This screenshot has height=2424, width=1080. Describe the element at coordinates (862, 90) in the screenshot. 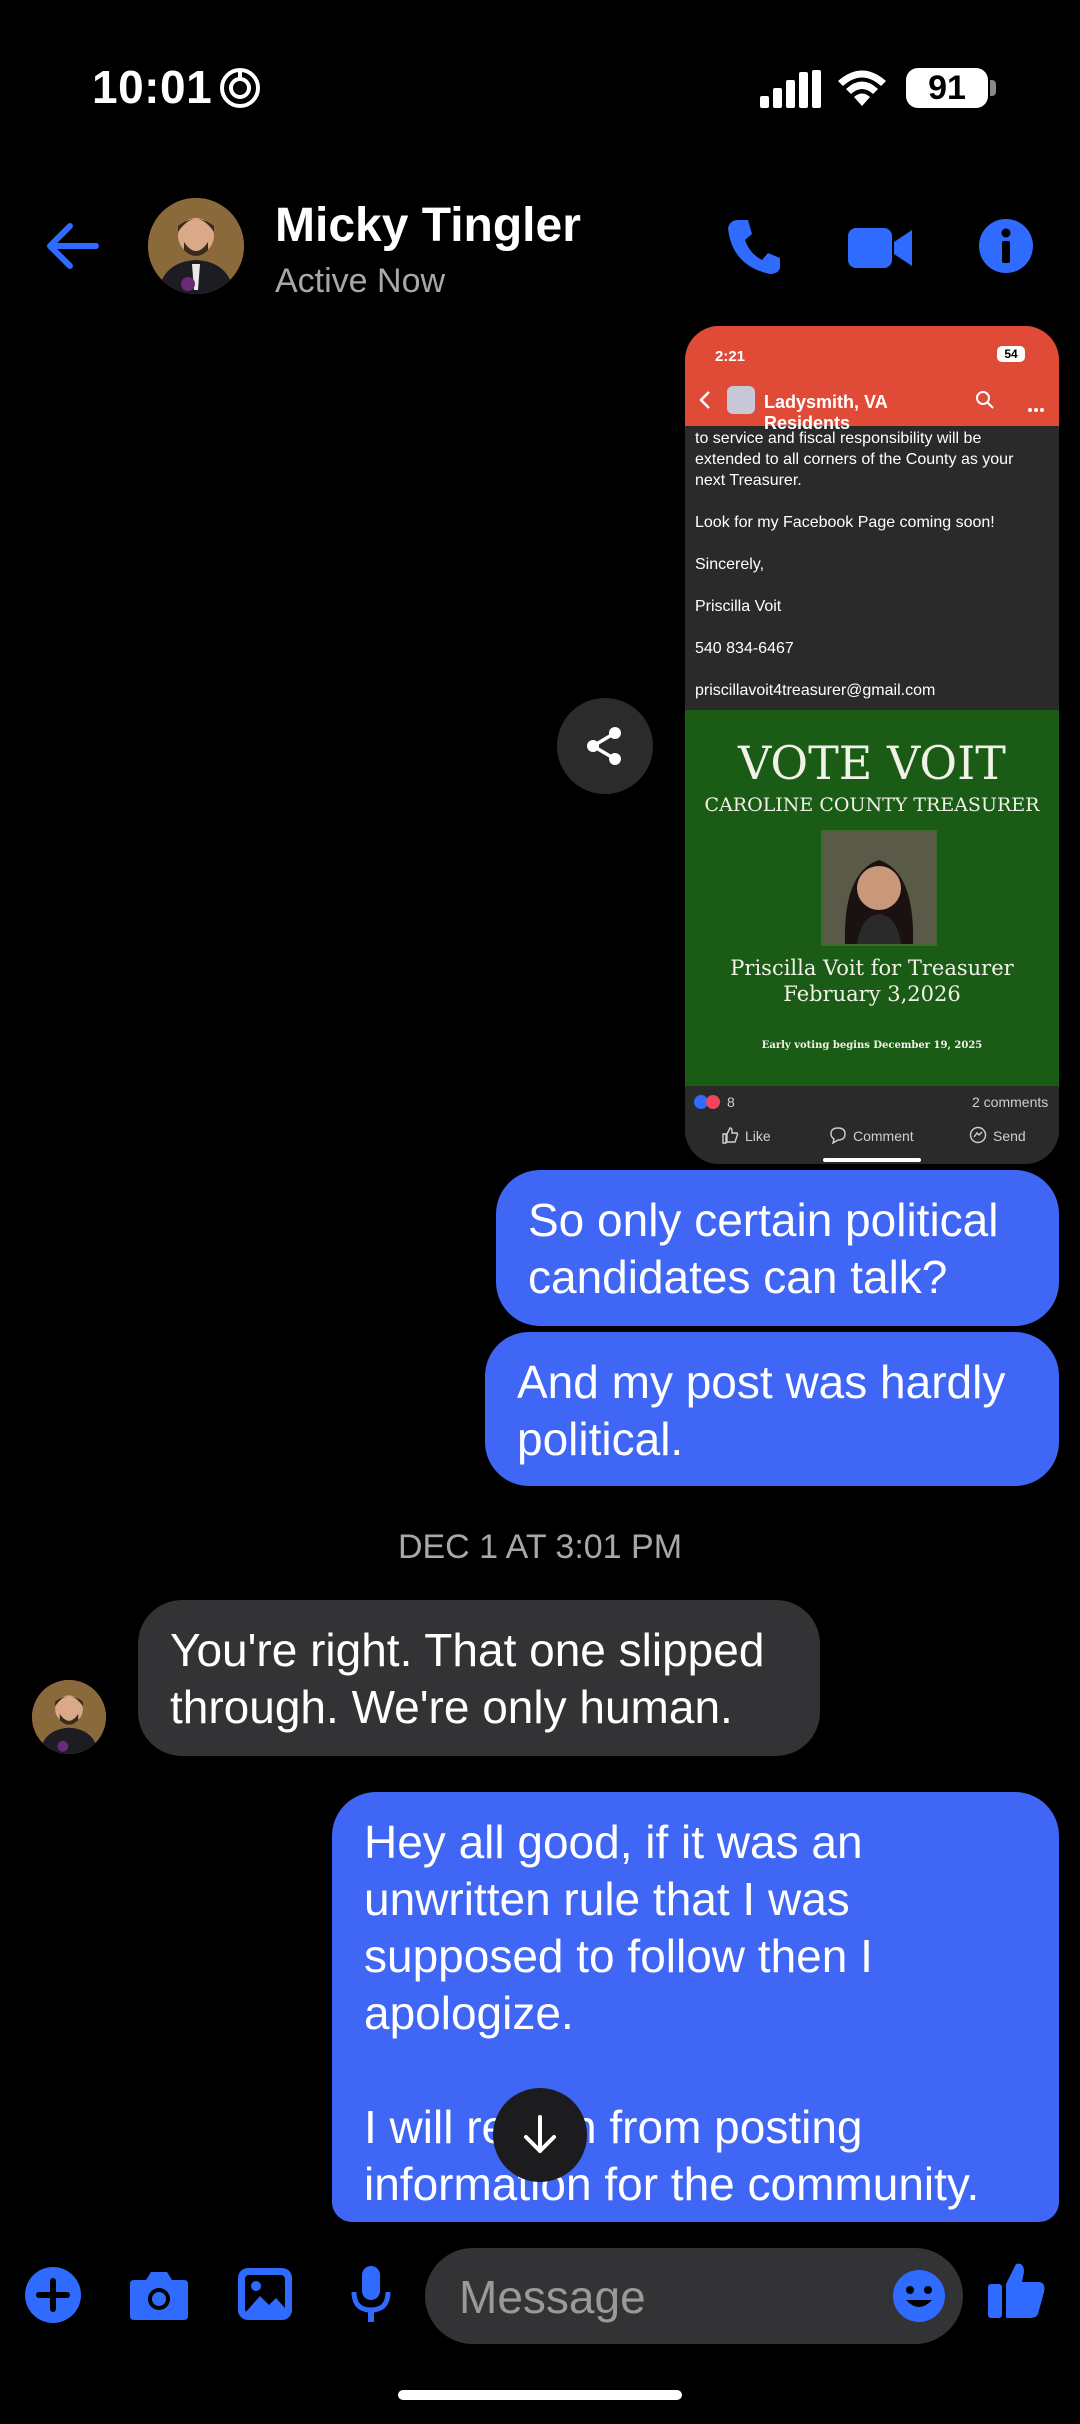

I see `wifi-icon` at that location.